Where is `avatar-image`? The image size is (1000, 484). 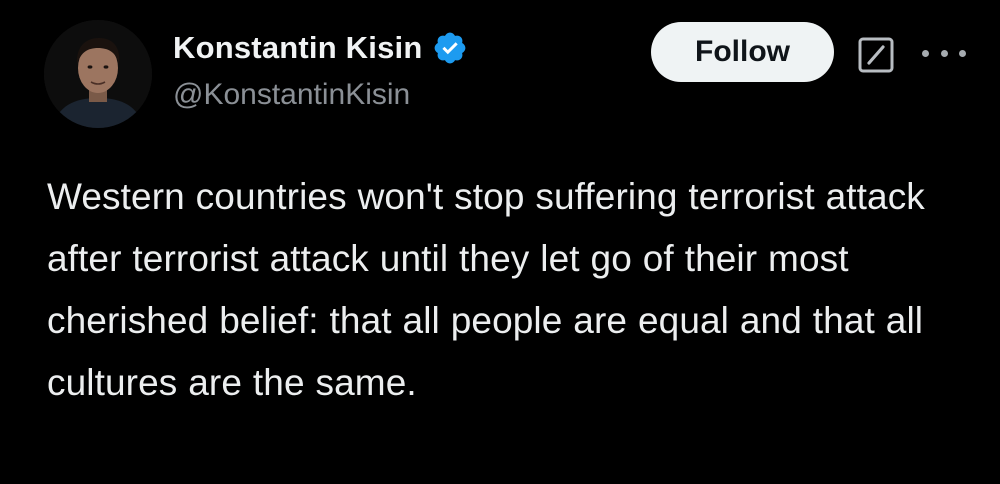
avatar-image is located at coordinates (98, 74).